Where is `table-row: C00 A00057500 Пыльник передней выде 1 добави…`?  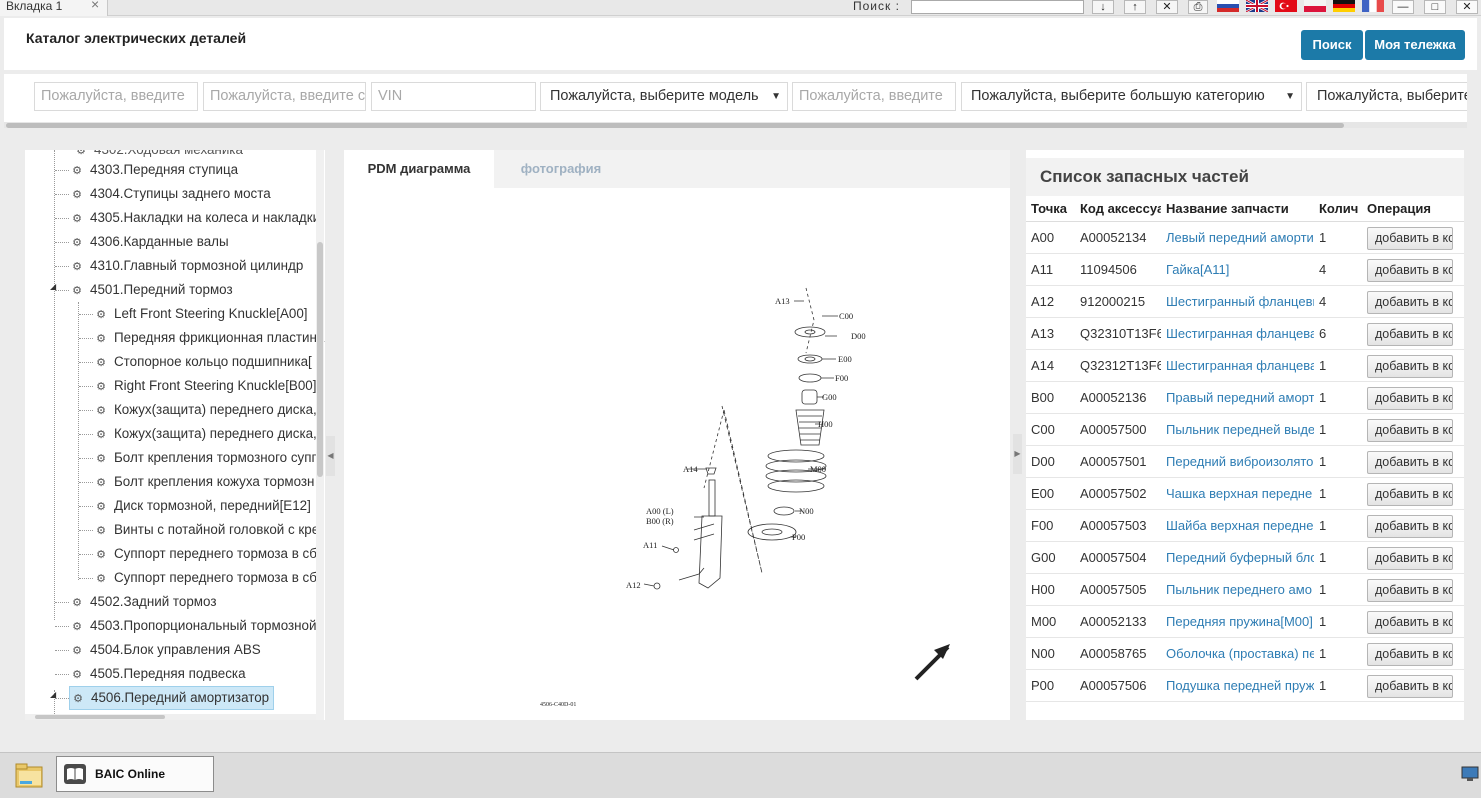 table-row: C00 A00057500 Пыльник передней выде 1 добави… is located at coordinates (1245, 430).